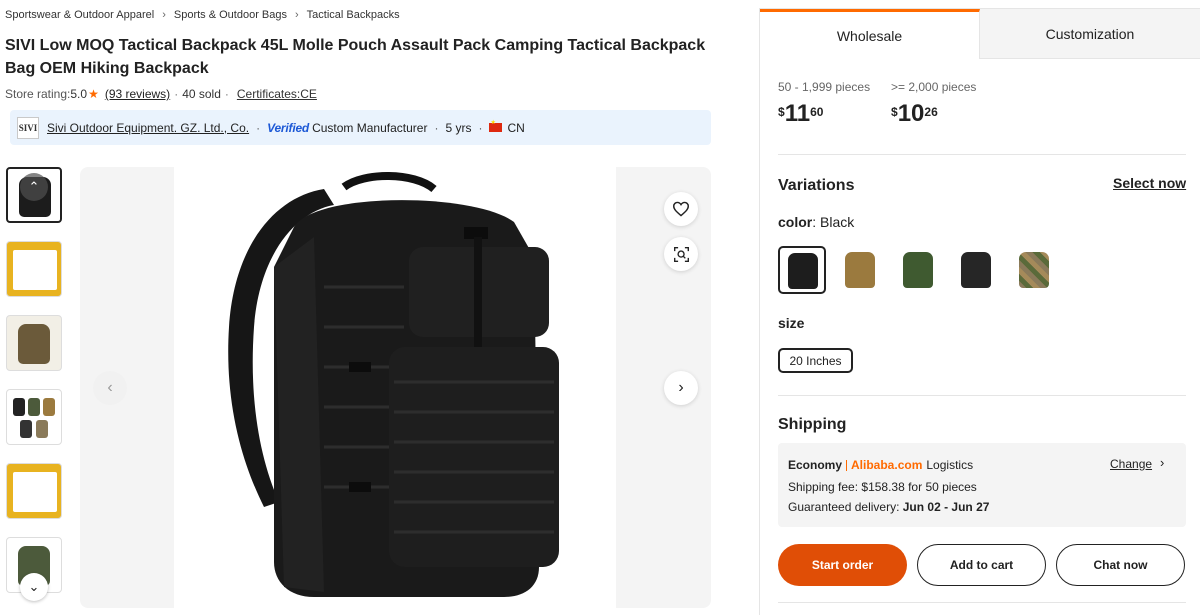 This screenshot has width=1200, height=615. What do you see at coordinates (79, 15) in the screenshot?
I see `breadcrumb-item: Sportswear & Outdoor Apparel` at bounding box center [79, 15].